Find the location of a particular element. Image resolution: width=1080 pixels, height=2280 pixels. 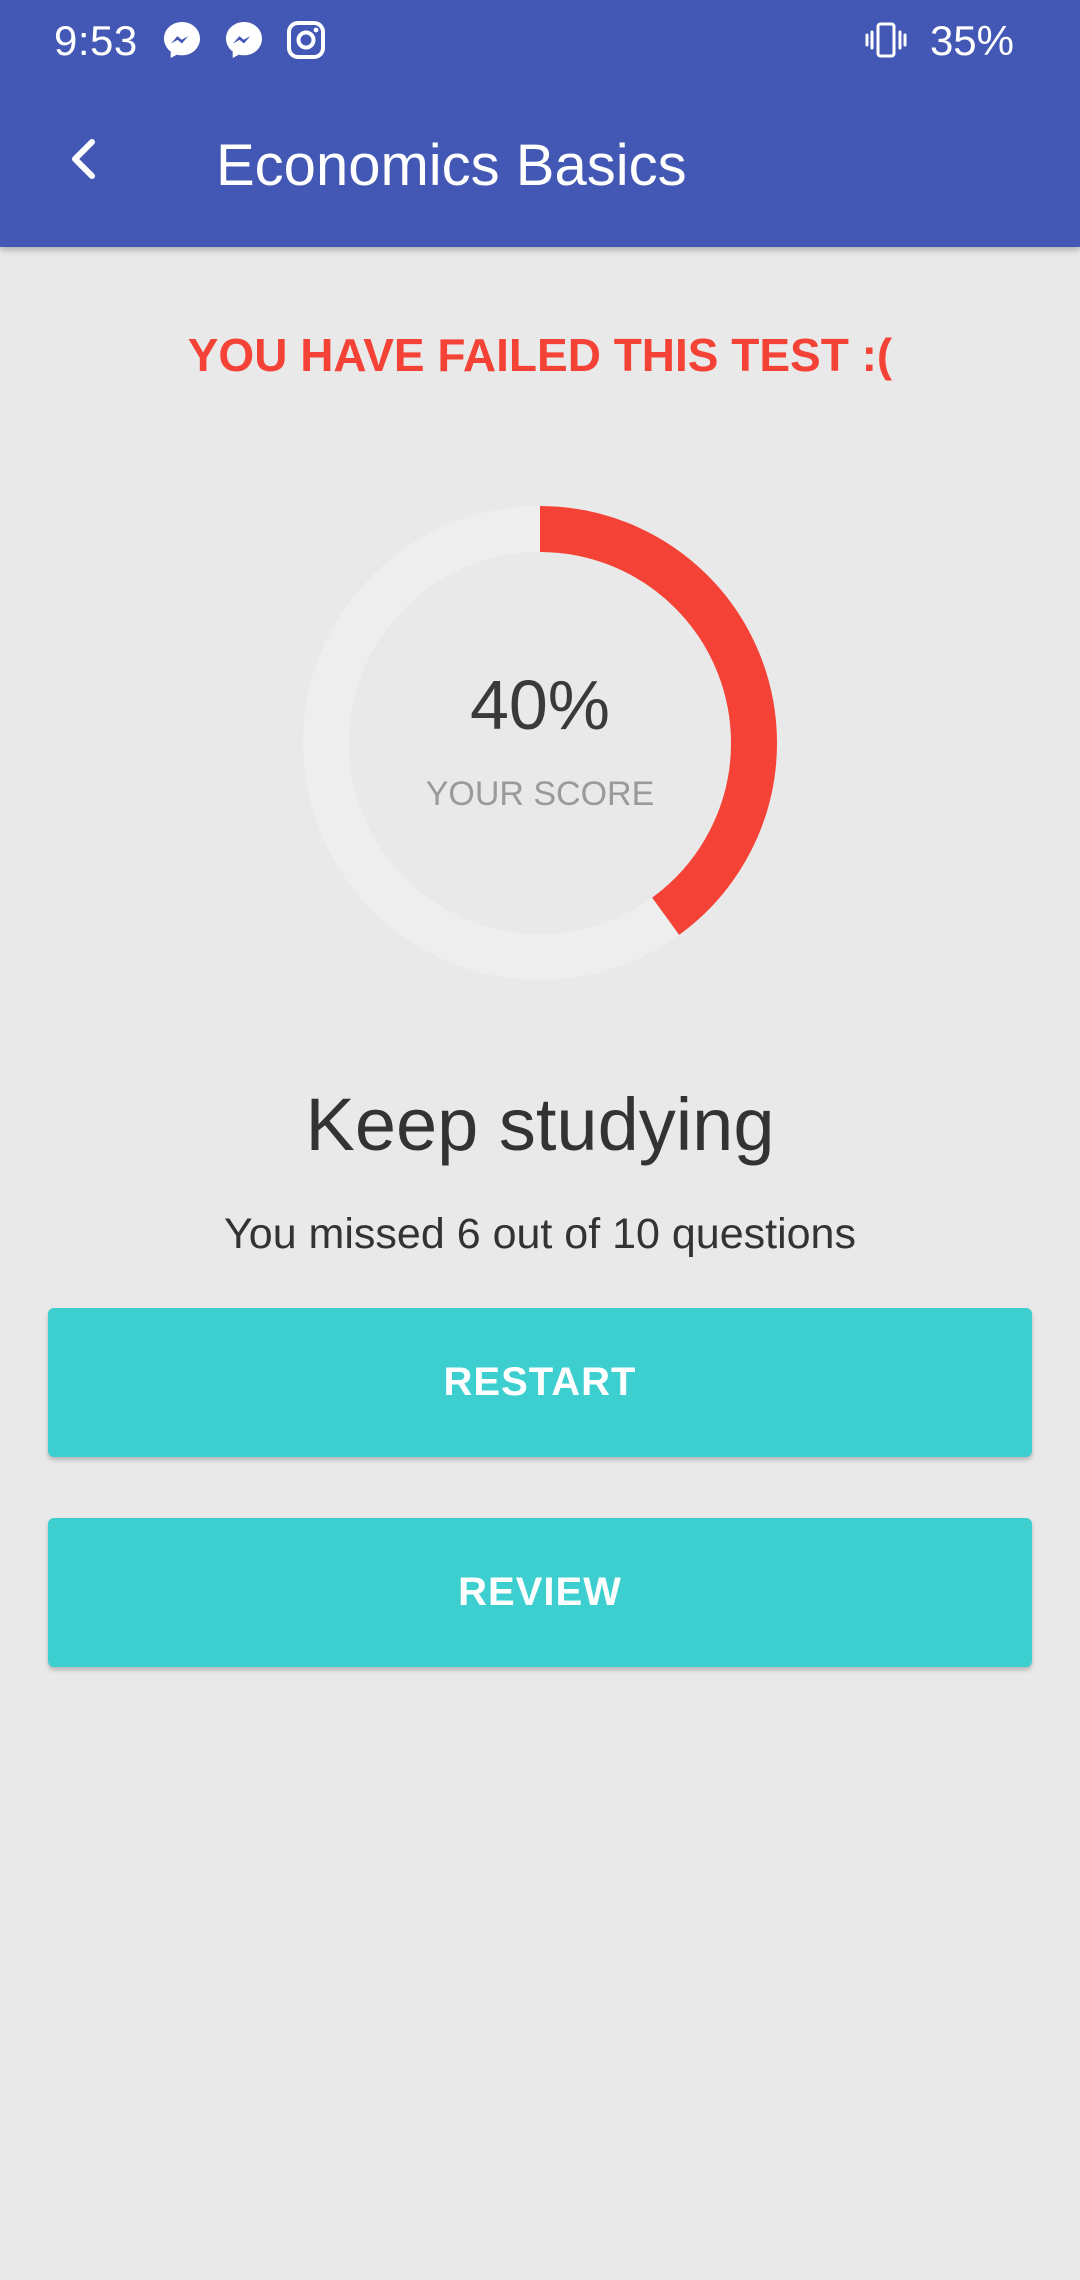

toolbar: Economics Basics is located at coordinates (540, 164).